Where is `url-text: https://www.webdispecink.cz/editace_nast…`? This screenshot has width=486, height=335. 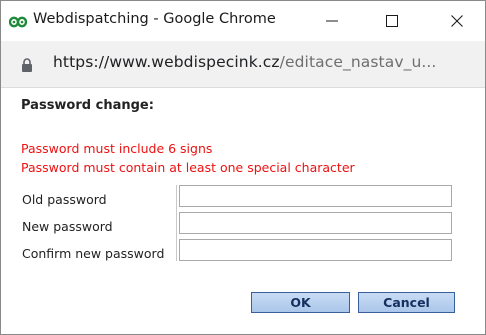
url-text: https://www.webdispecink.cz/editace_nast… is located at coordinates (244, 62).